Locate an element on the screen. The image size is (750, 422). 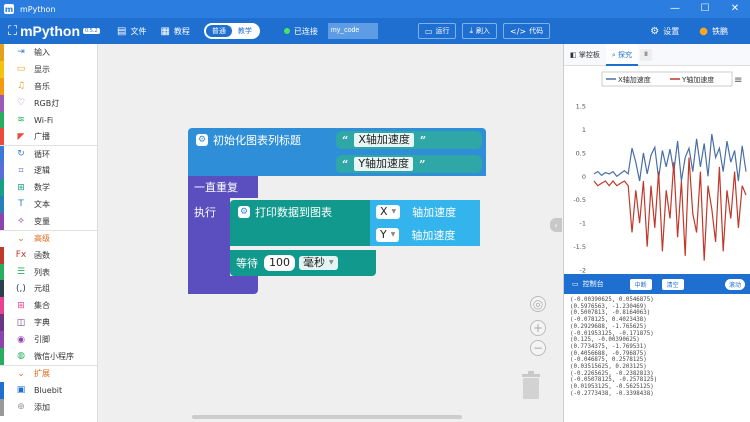
x-label-value: X轴加速度 is located at coordinates (384, 140).